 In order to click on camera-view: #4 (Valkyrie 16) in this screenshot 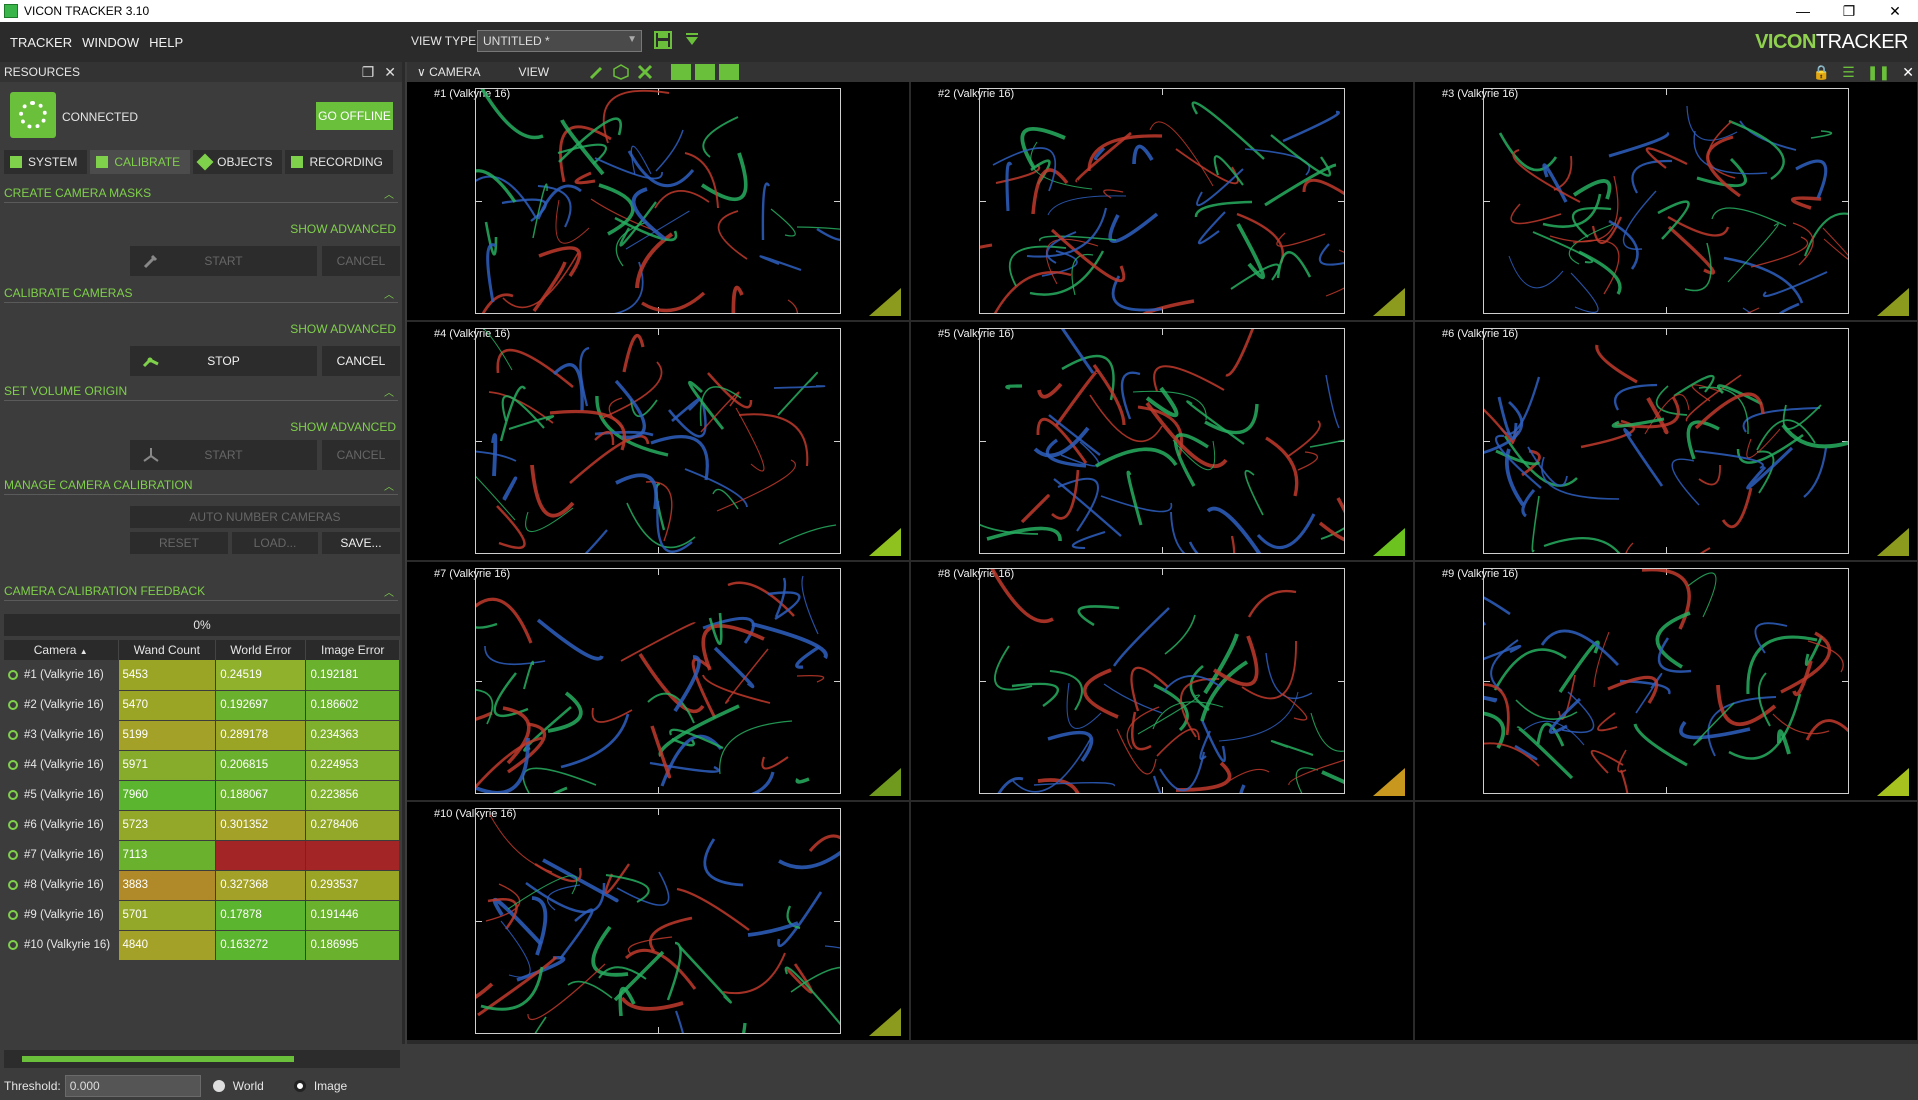, I will do `click(658, 441)`.